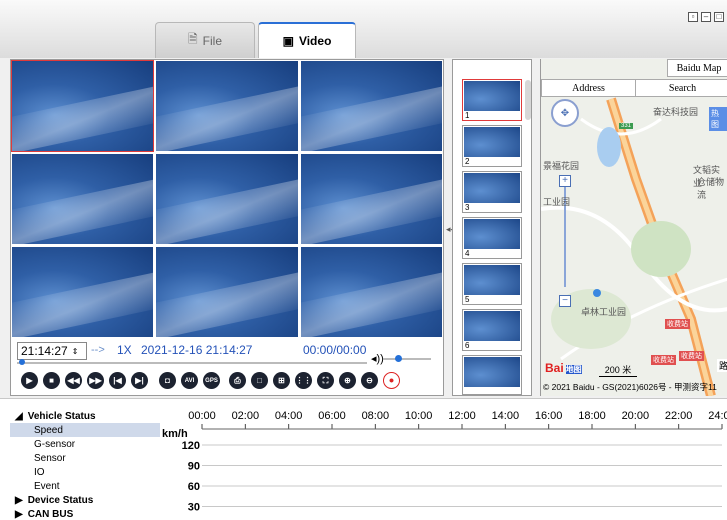 The height and width of the screenshot is (520, 727). What do you see at coordinates (377, 358) in the screenshot?
I see `volume-icon: ◂))` at bounding box center [377, 358].